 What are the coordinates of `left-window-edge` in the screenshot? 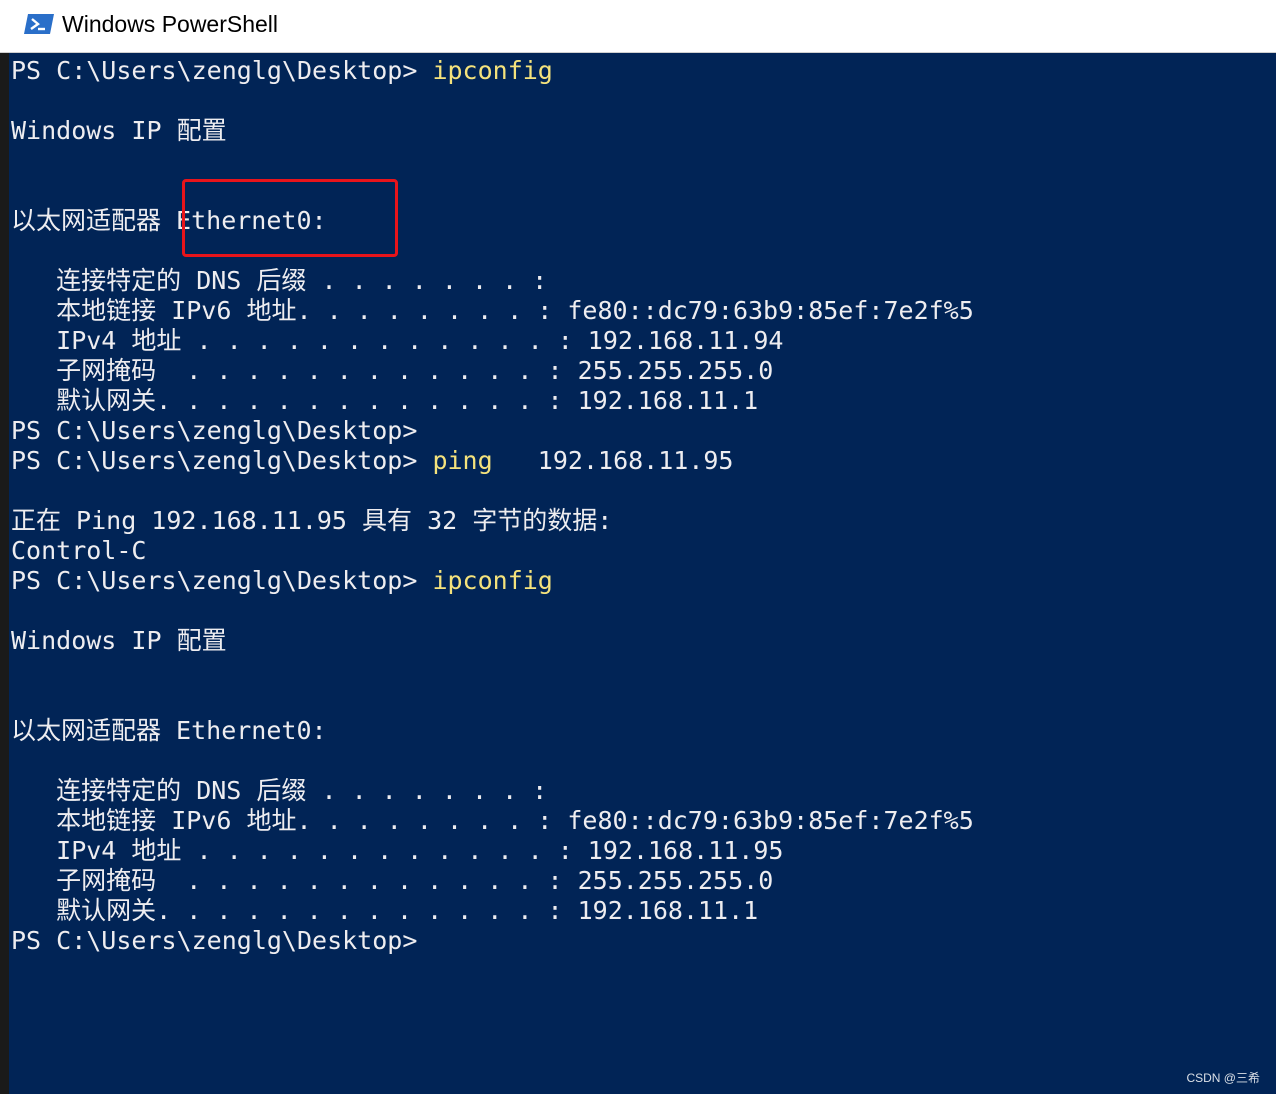 It's located at (4, 547).